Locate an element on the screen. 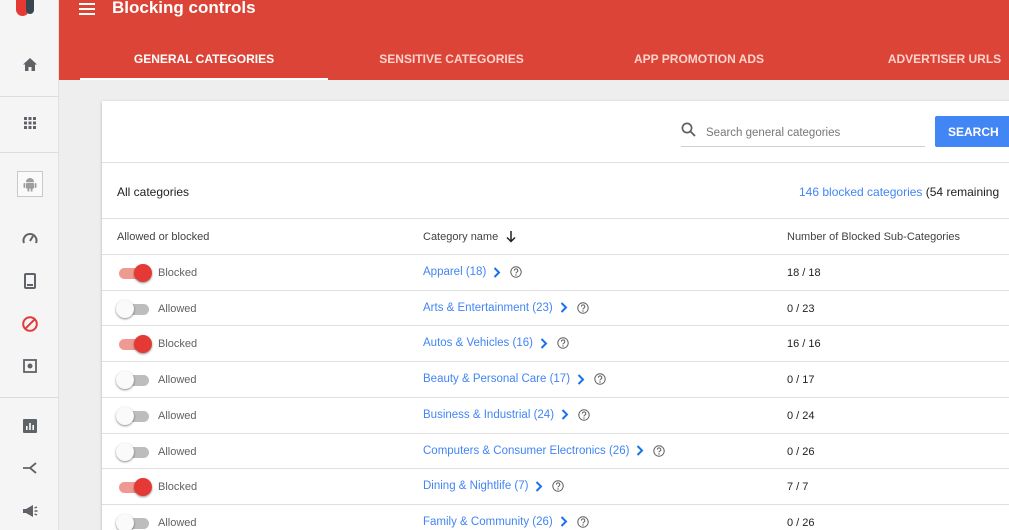  app-logo is located at coordinates (27, 8).